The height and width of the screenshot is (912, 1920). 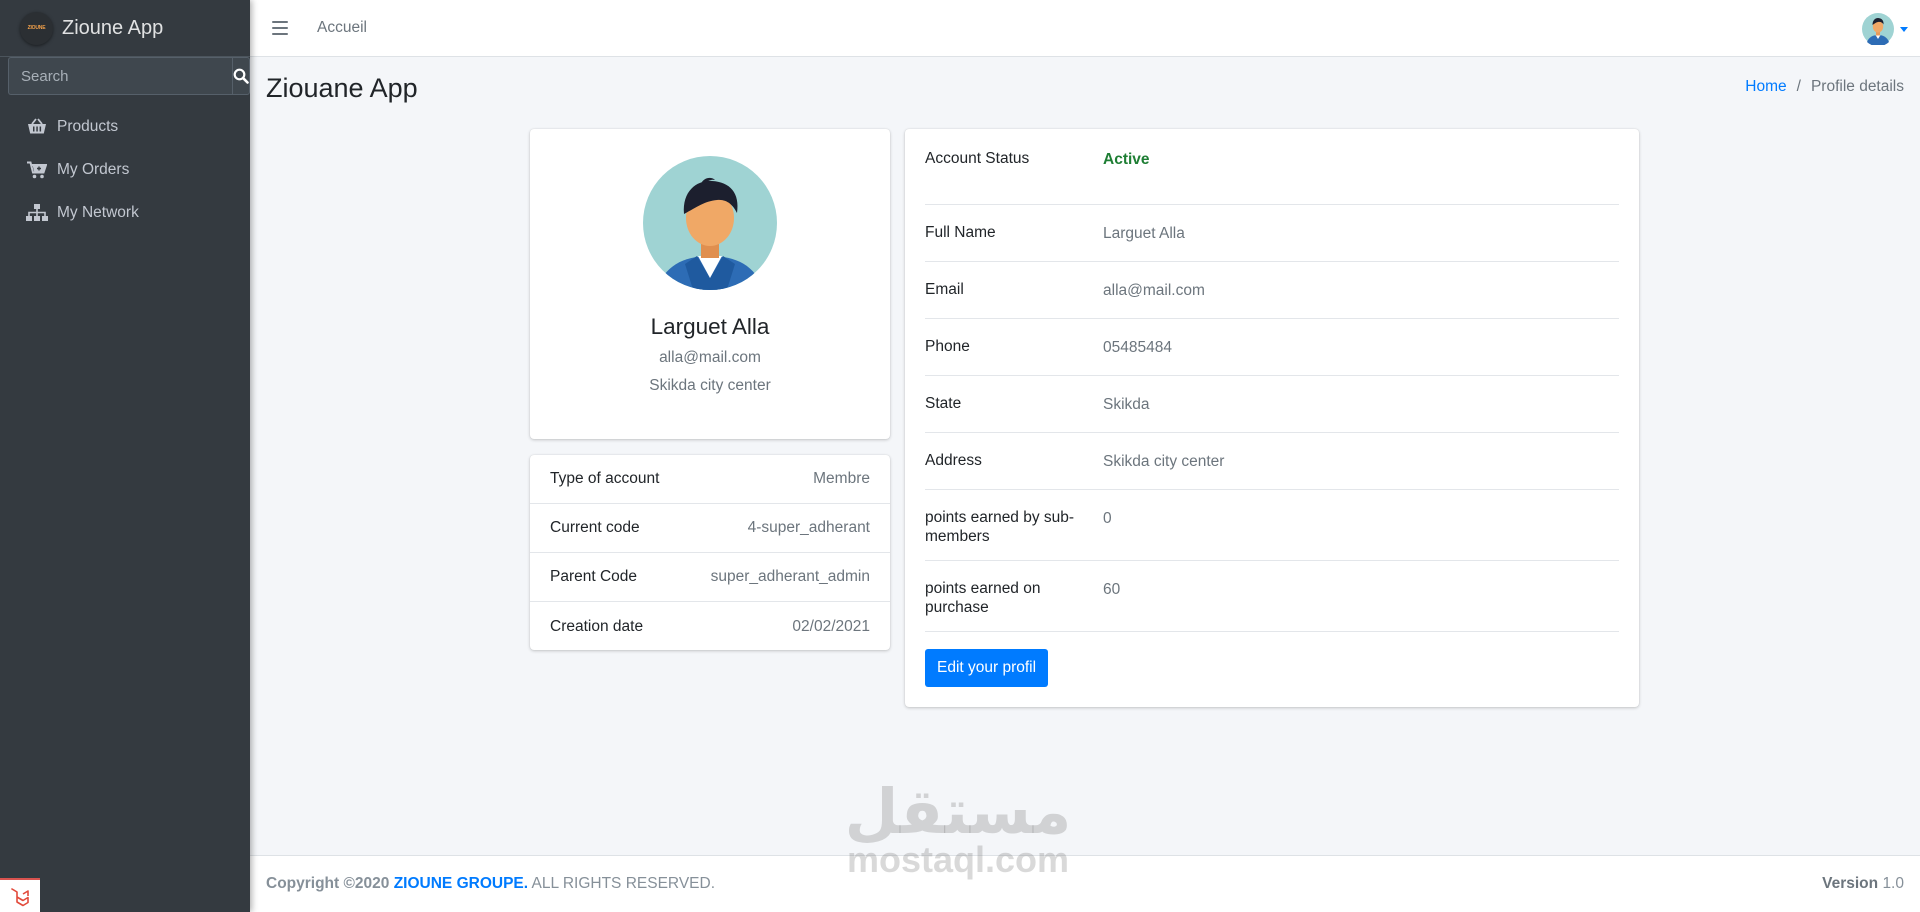 What do you see at coordinates (125, 126) in the screenshot?
I see `sidebar-item-products: Products` at bounding box center [125, 126].